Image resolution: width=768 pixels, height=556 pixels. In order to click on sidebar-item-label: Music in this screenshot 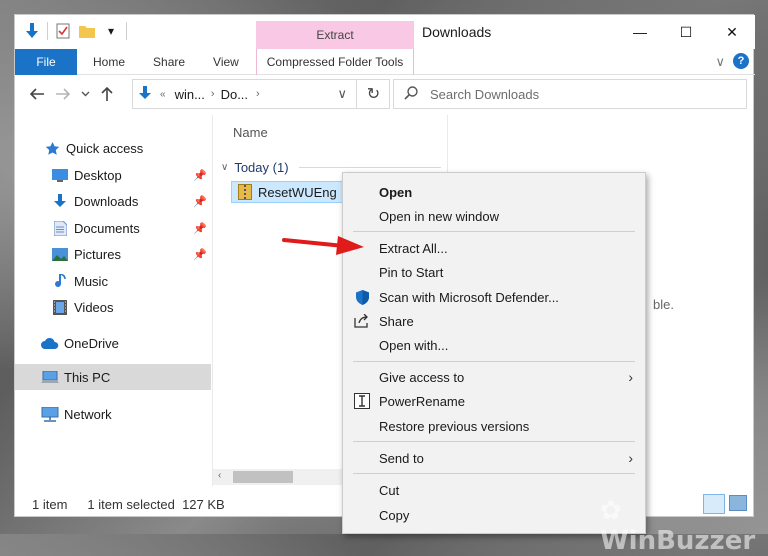, I will do `click(91, 281)`.